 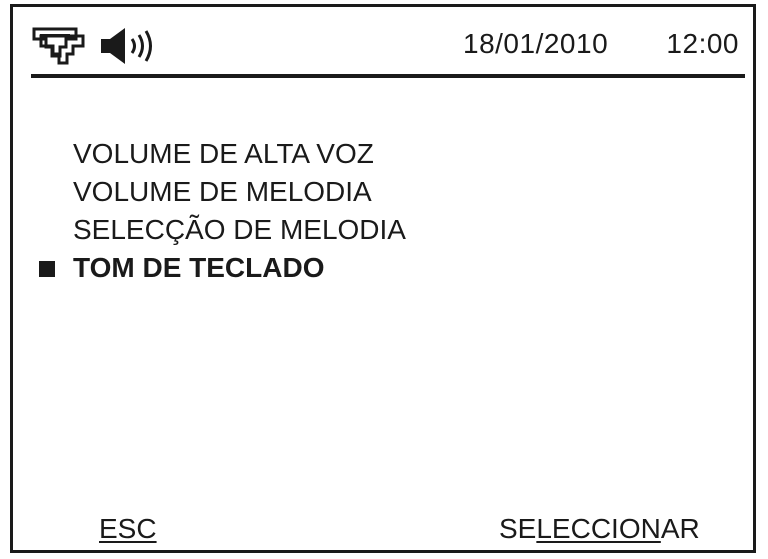 I want to click on menu-item-seleccao-melodia: SELECÇÃO DE MELODIA, so click(x=359, y=230).